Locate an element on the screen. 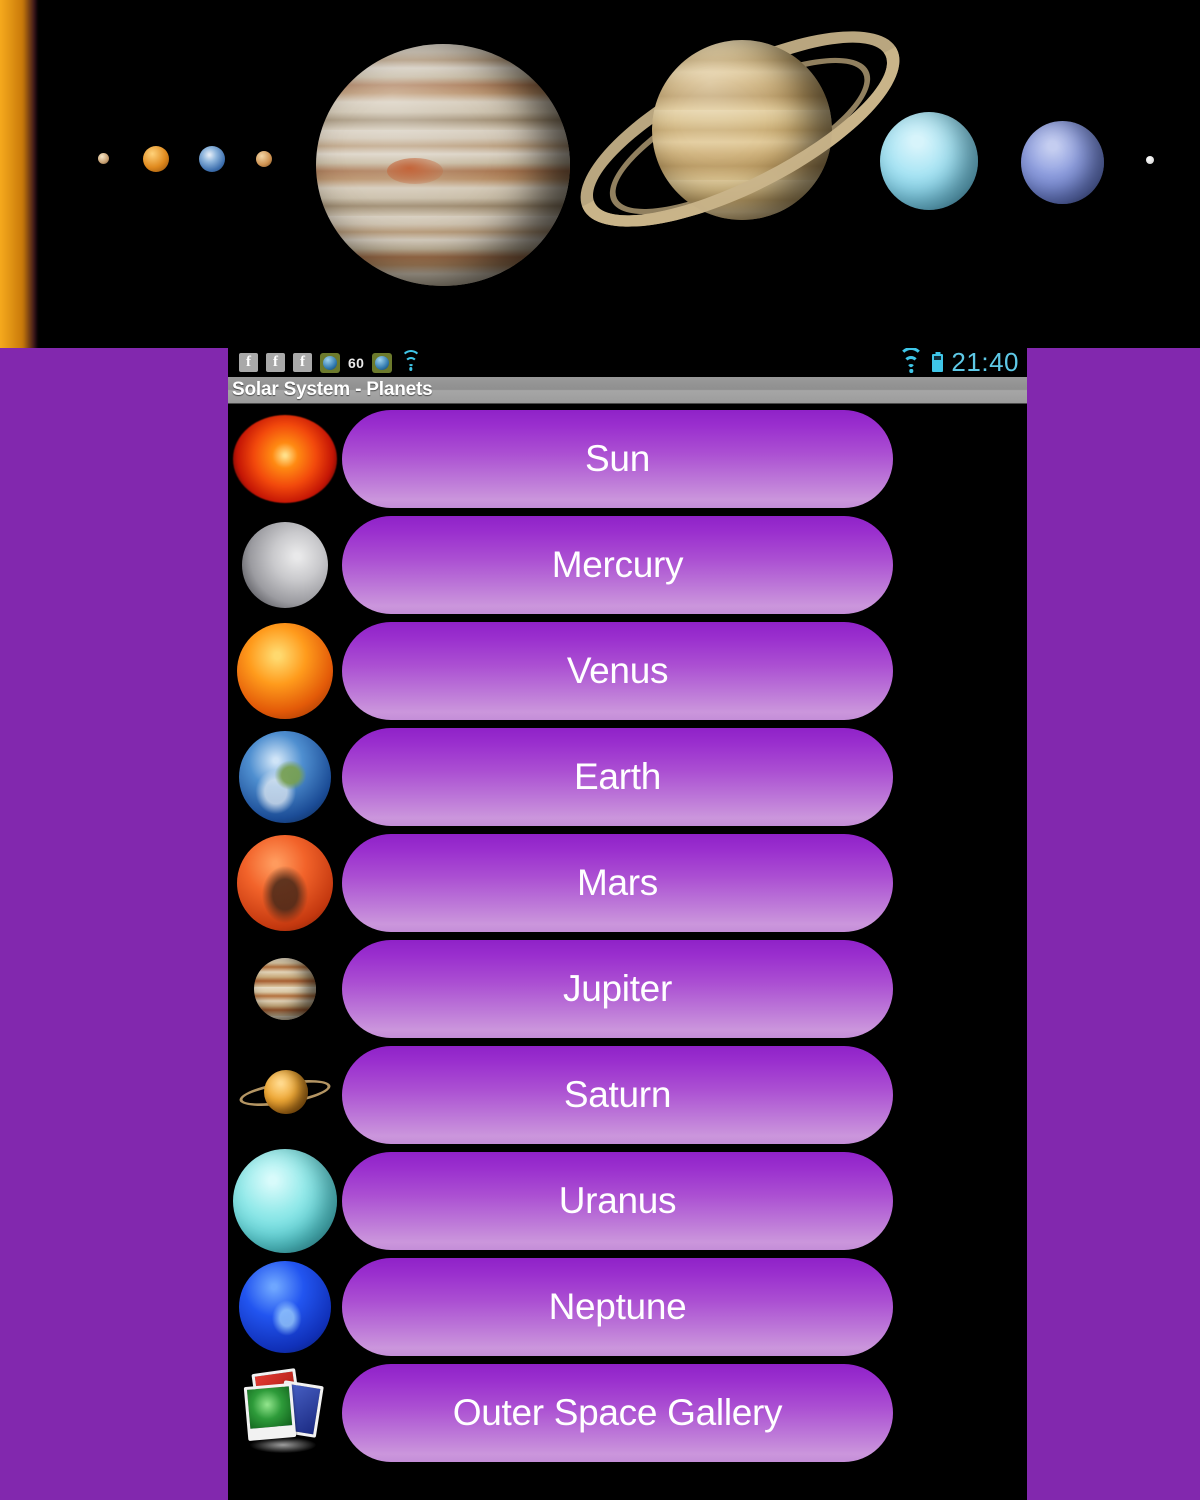 This screenshot has width=1200, height=1500. battery-icon is located at coordinates (938, 362).